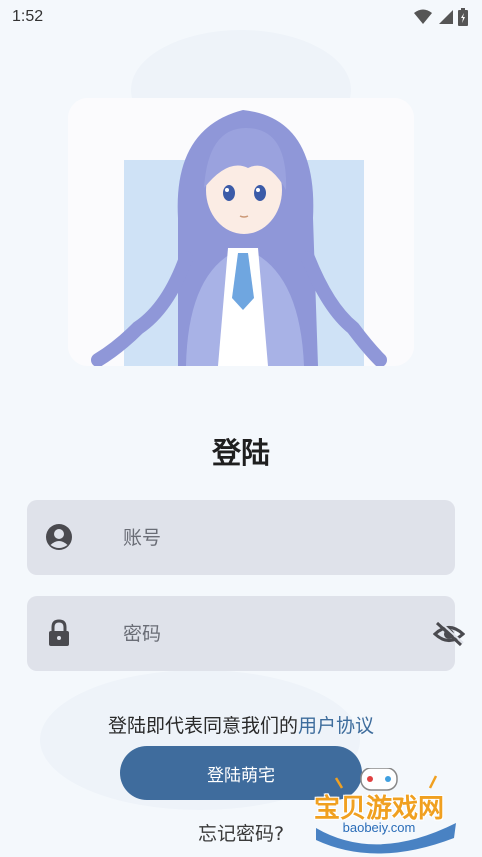 The width and height of the screenshot is (482, 857). What do you see at coordinates (423, 16) in the screenshot?
I see `wifi-icon` at bounding box center [423, 16].